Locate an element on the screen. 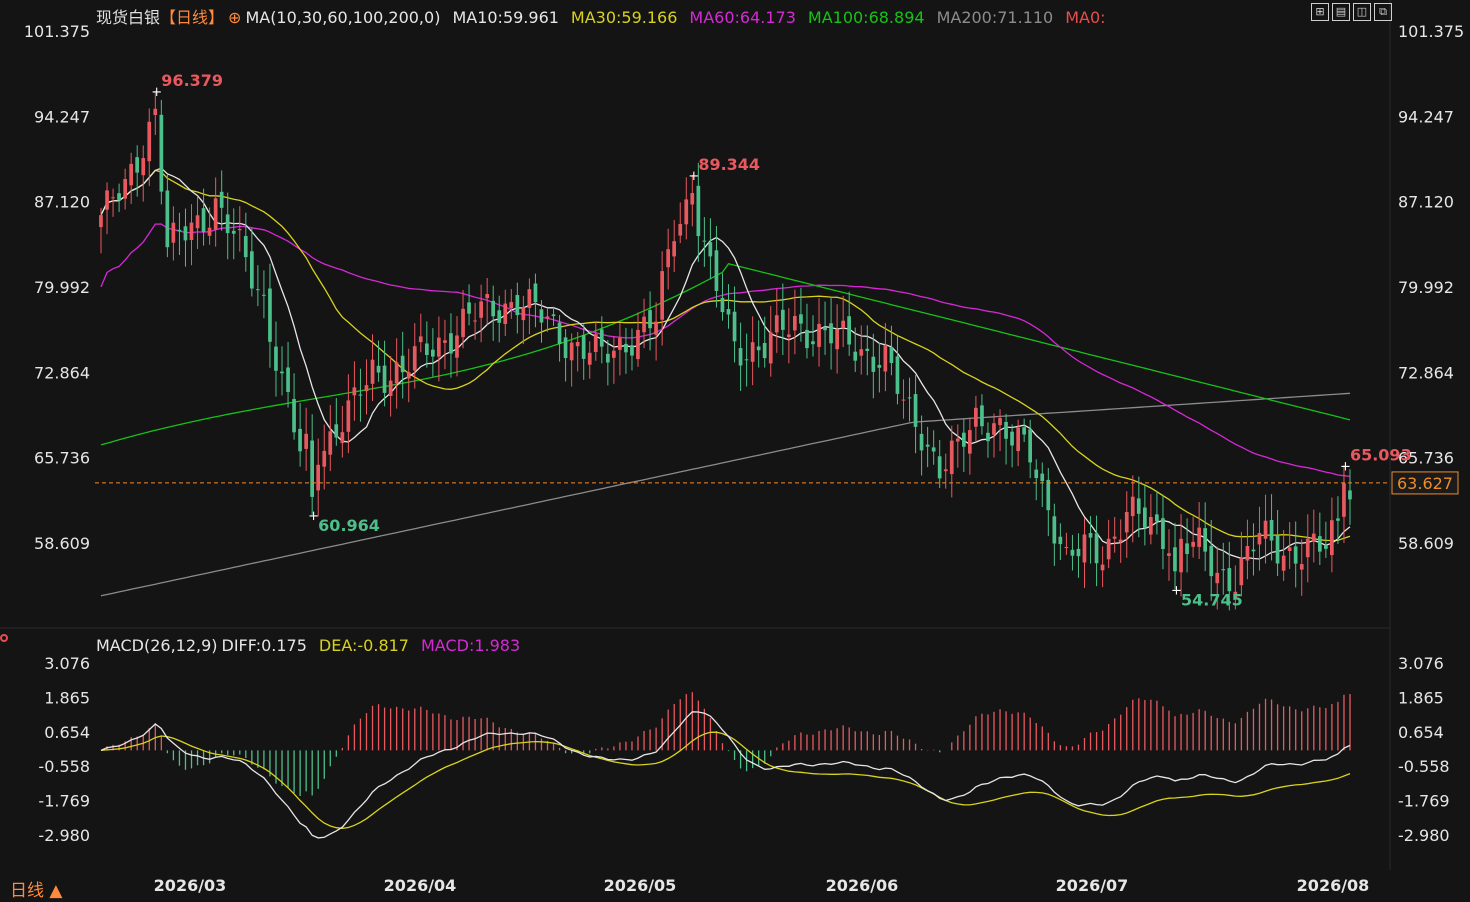 This screenshot has height=902, width=1470. period-tag: 【日线】 is located at coordinates (192, 17).